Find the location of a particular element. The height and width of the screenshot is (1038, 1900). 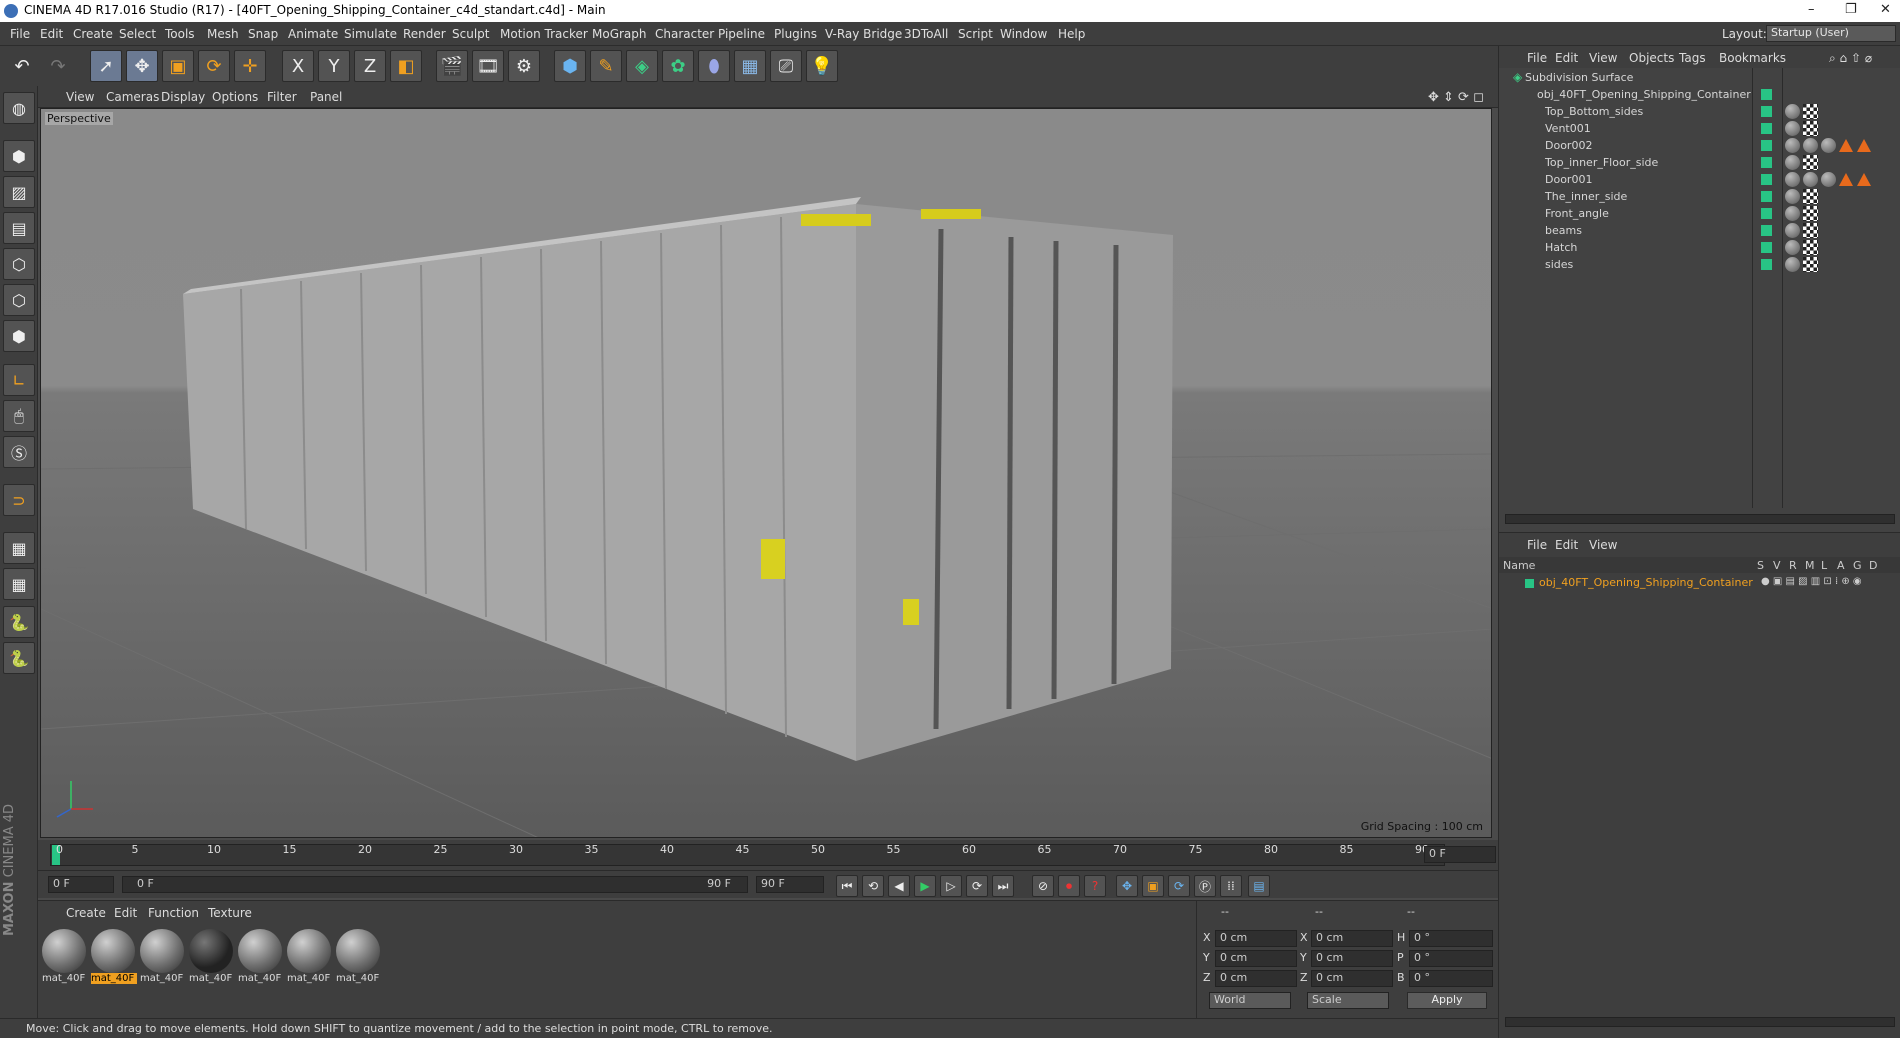

key-param-icon: Ⓟ is located at coordinates (1205, 886).